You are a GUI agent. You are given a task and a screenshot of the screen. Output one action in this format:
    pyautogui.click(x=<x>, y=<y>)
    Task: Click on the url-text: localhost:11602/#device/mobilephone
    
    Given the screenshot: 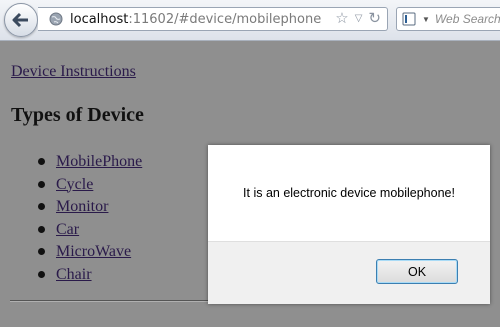 What is the action you would take?
    pyautogui.click(x=195, y=19)
    